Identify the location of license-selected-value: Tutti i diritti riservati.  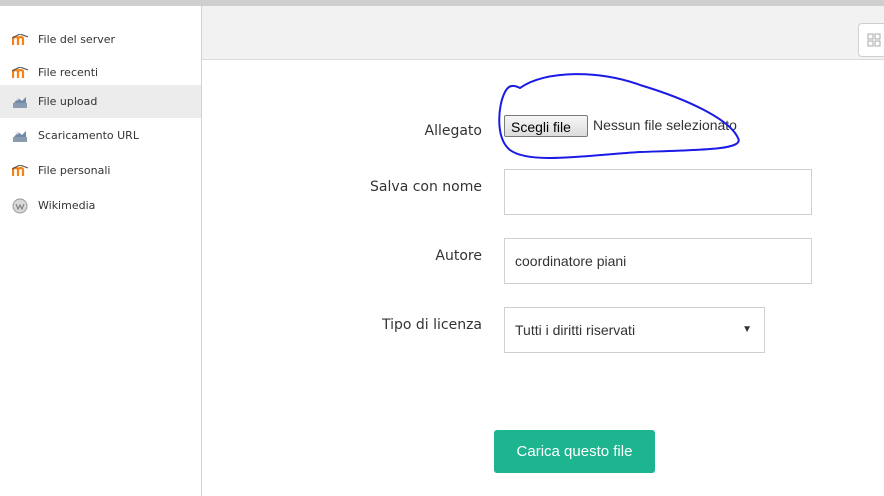
(575, 330).